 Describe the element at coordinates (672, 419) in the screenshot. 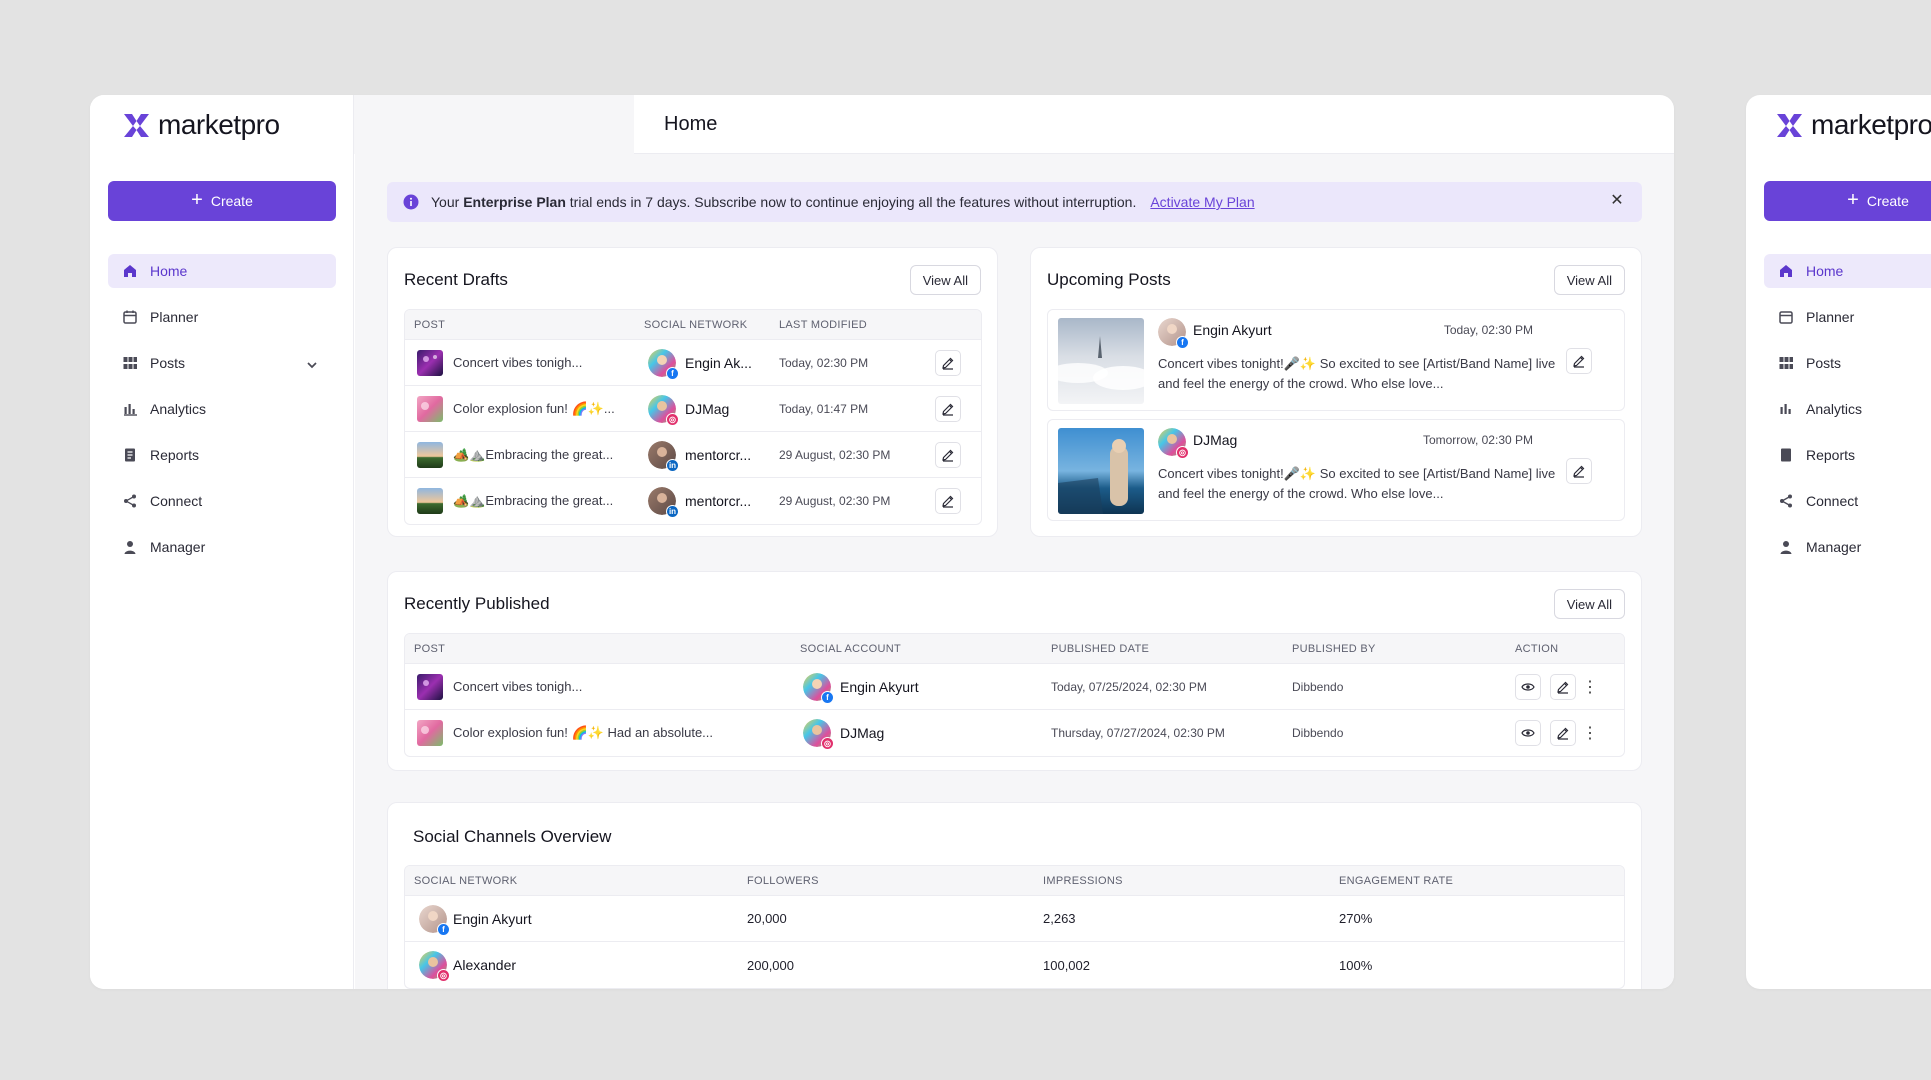

I see `instagram-icon: ◎` at that location.